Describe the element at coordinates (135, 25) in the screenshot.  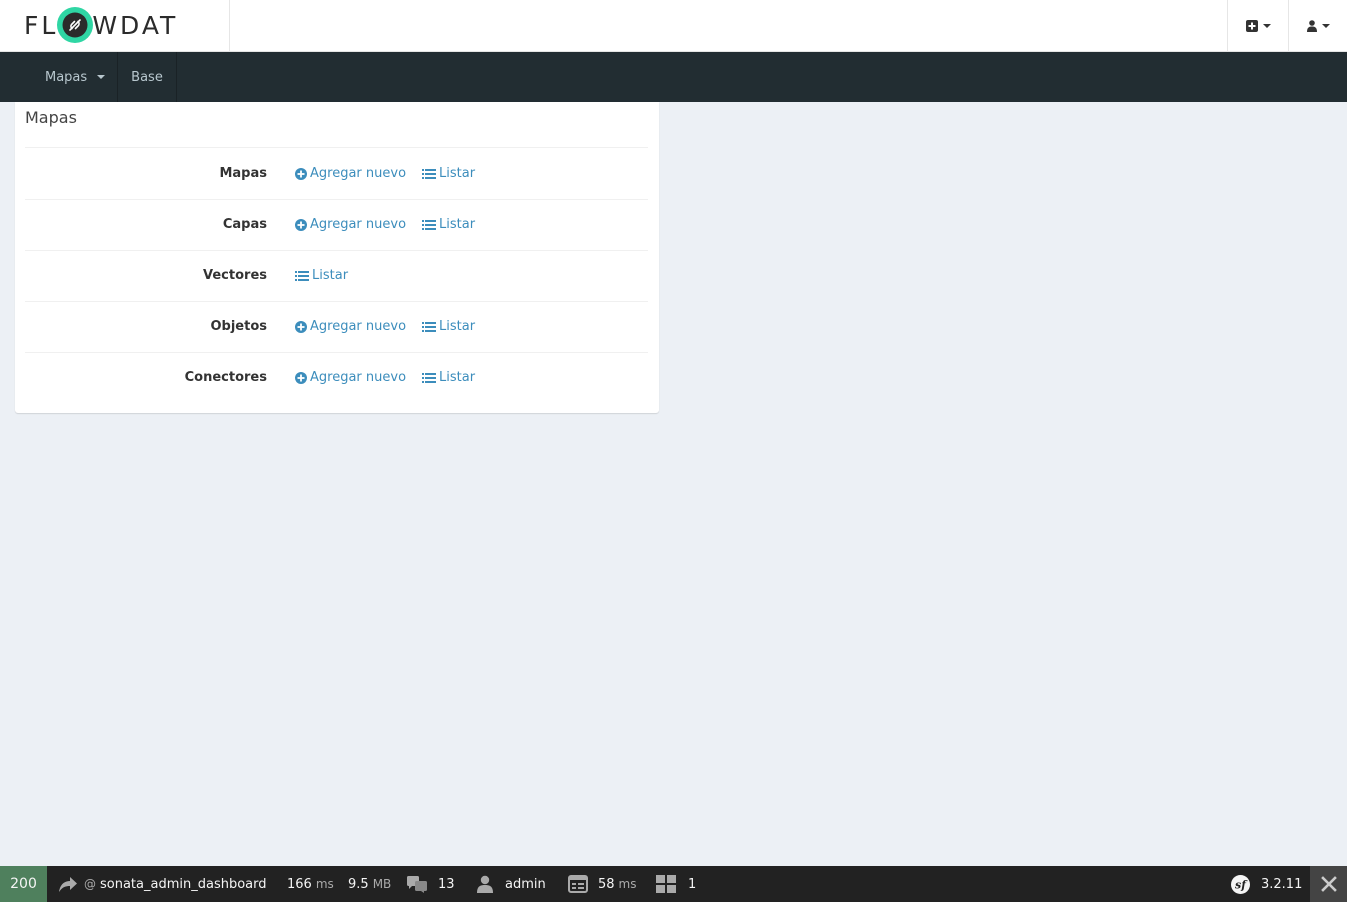
I see `logo-text-right: WDAT` at that location.